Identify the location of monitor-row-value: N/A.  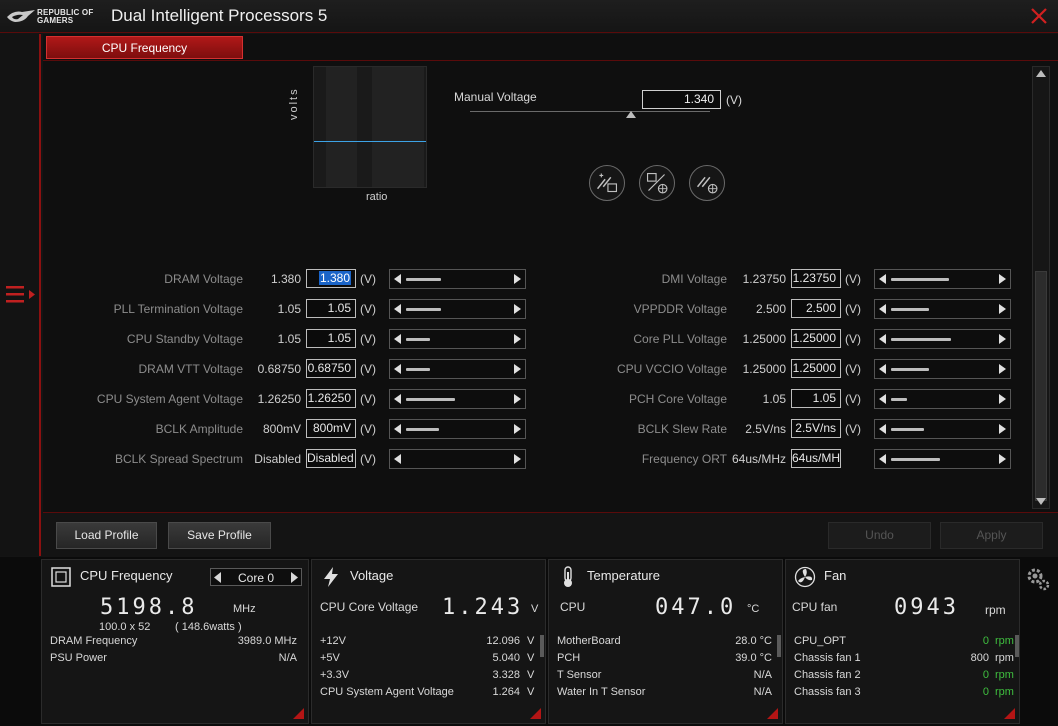
(287, 658).